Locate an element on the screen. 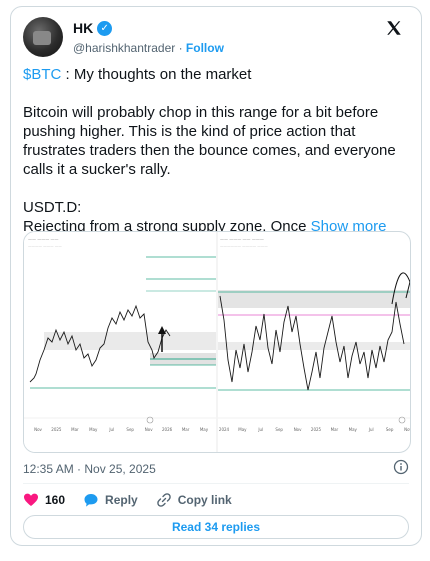  left-chart-x-tick: 2026 is located at coordinates (167, 429).